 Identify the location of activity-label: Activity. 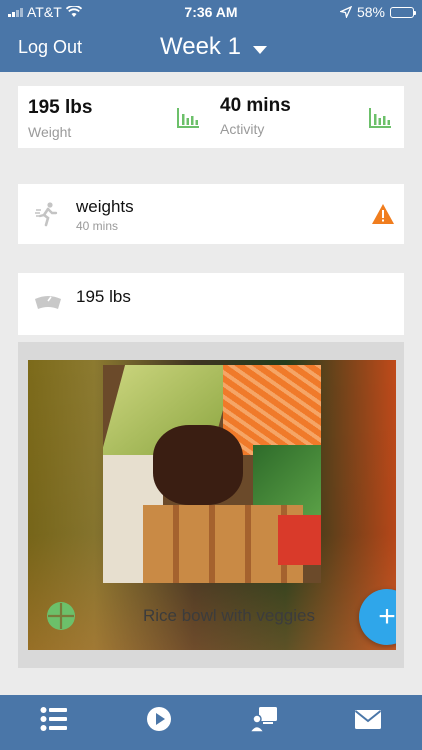
(242, 129).